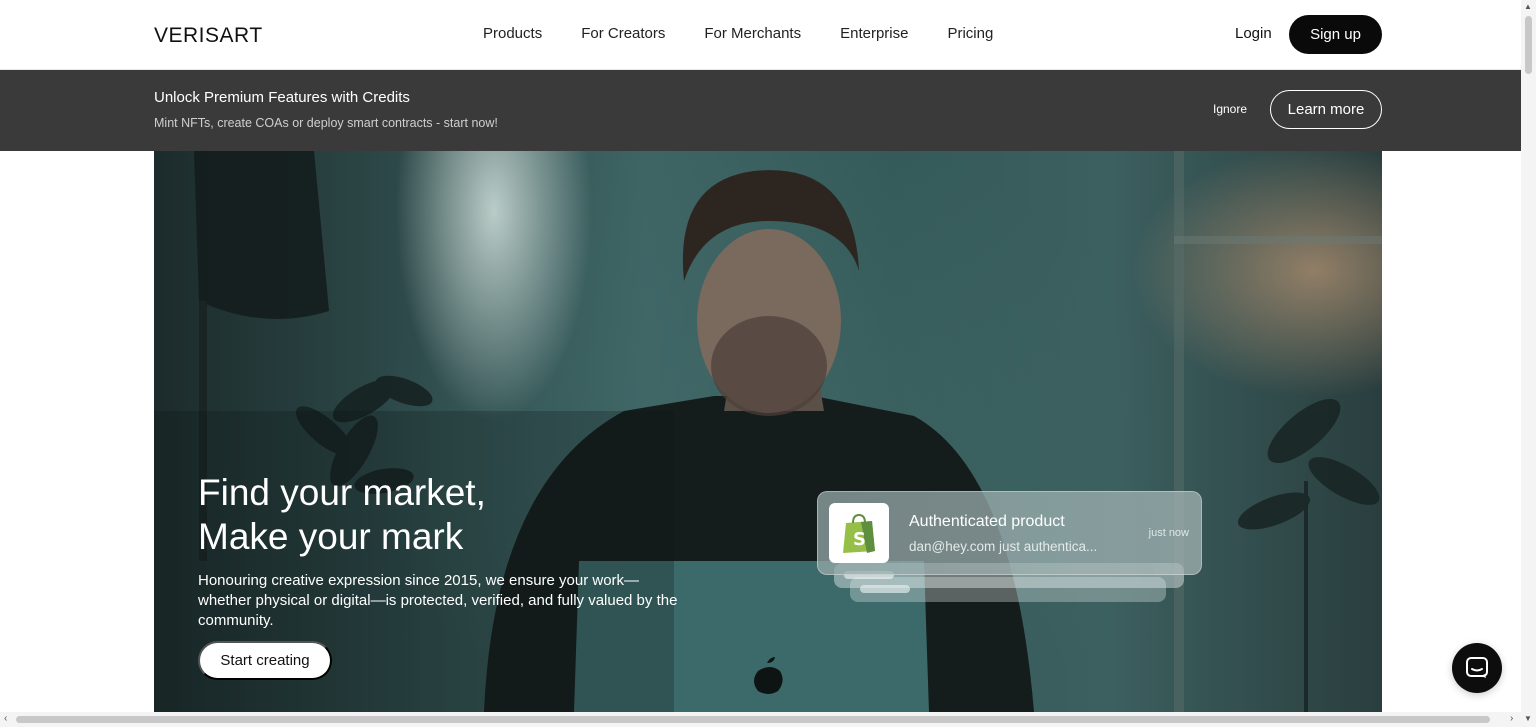 Image resolution: width=1536 pixels, height=727 pixels. I want to click on hero-title: Find your market, Make your mark, so click(342, 515).